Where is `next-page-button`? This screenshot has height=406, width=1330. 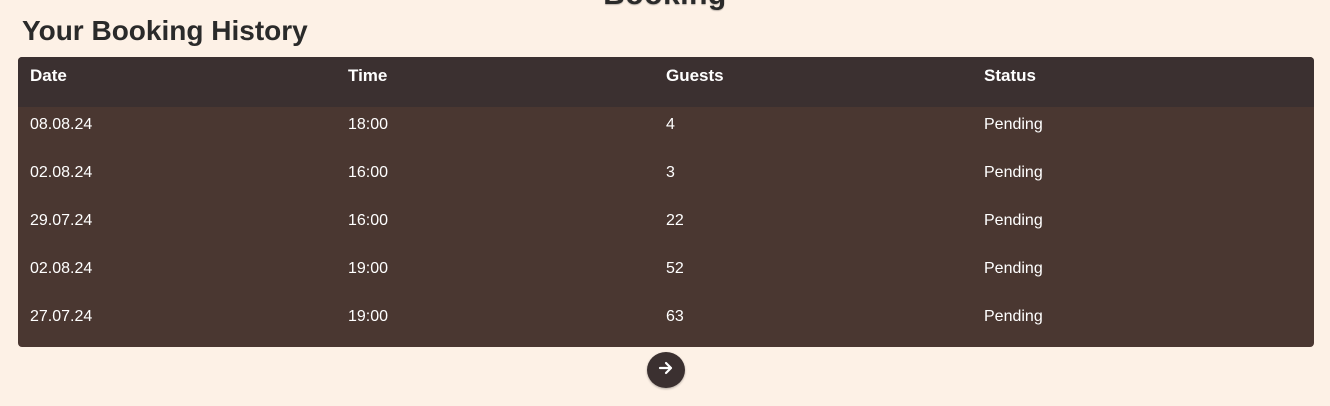
next-page-button is located at coordinates (666, 370).